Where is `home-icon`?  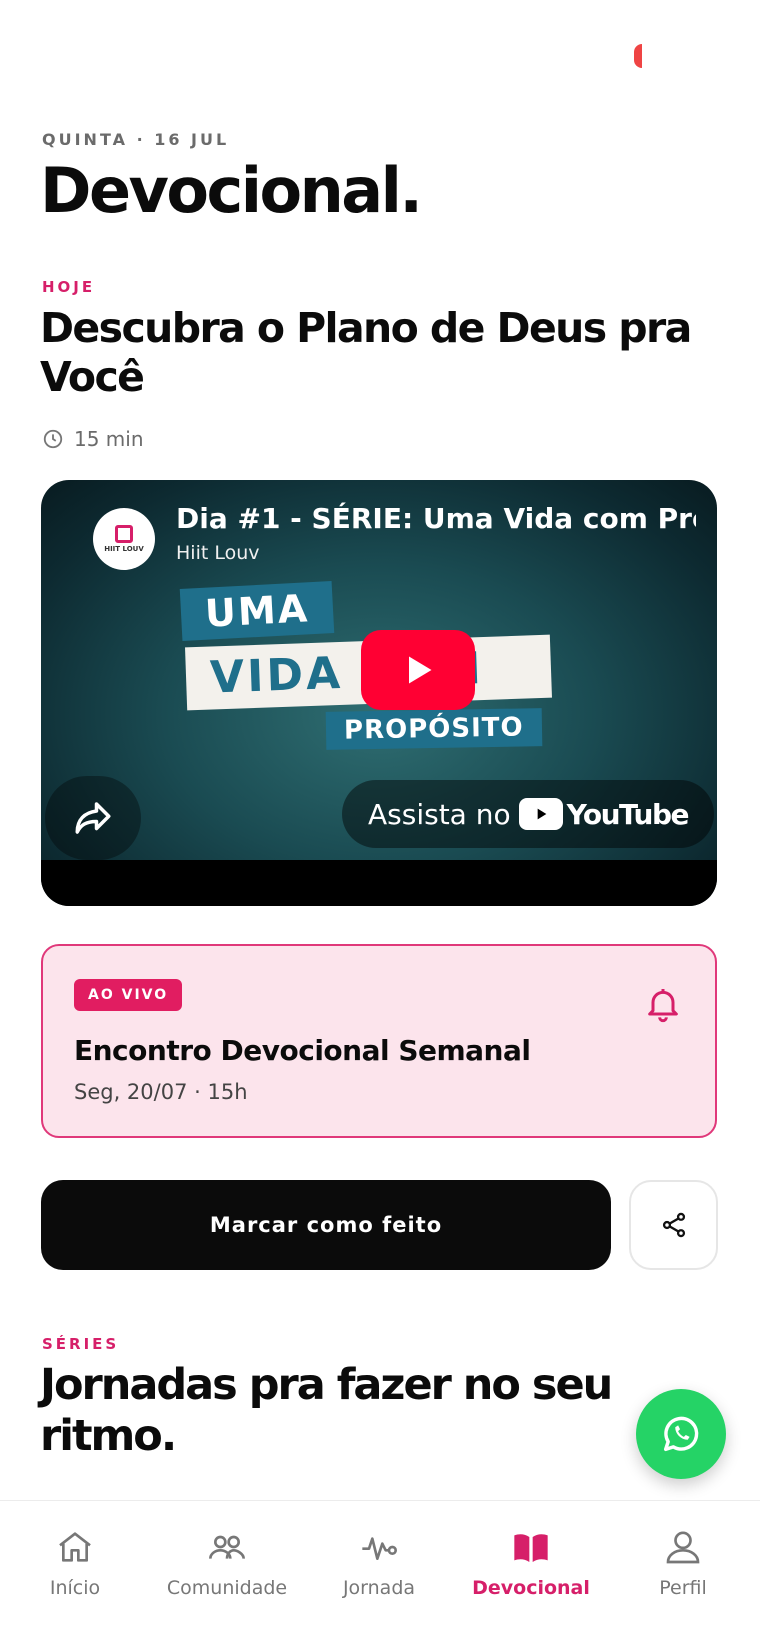 home-icon is located at coordinates (75, 1547).